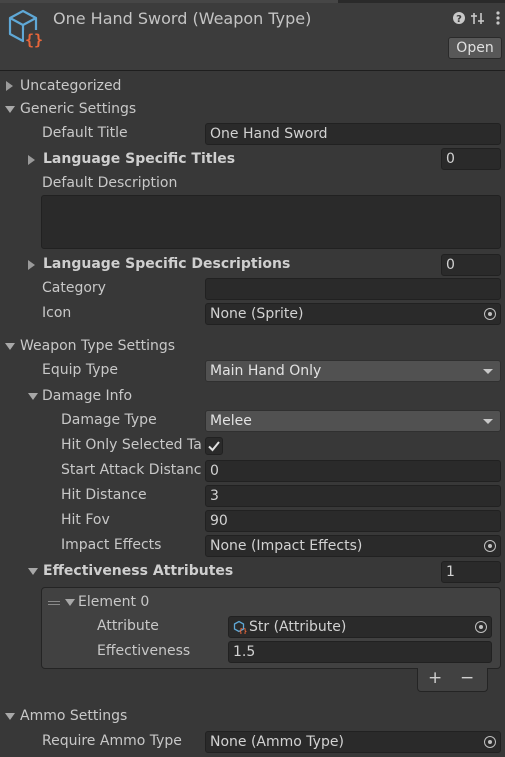 The width and height of the screenshot is (505, 757). I want to click on attribute-object-field: Str (Attribute), so click(360, 627).